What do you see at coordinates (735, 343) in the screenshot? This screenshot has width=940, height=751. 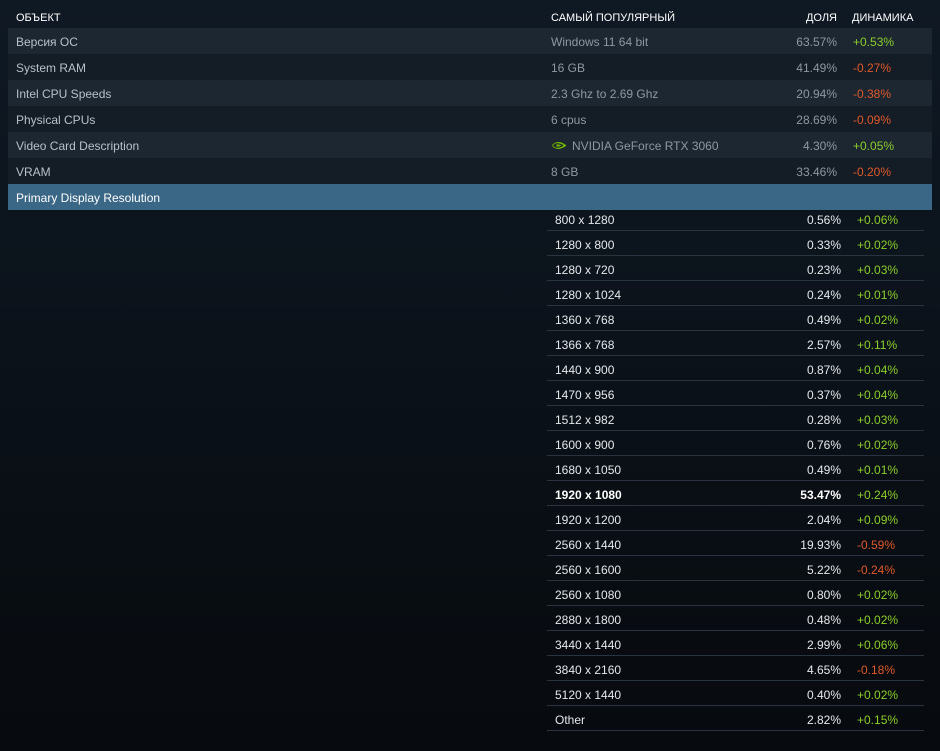 I see `resolution-row: 1366 x 768 2.57% +0.11%` at bounding box center [735, 343].